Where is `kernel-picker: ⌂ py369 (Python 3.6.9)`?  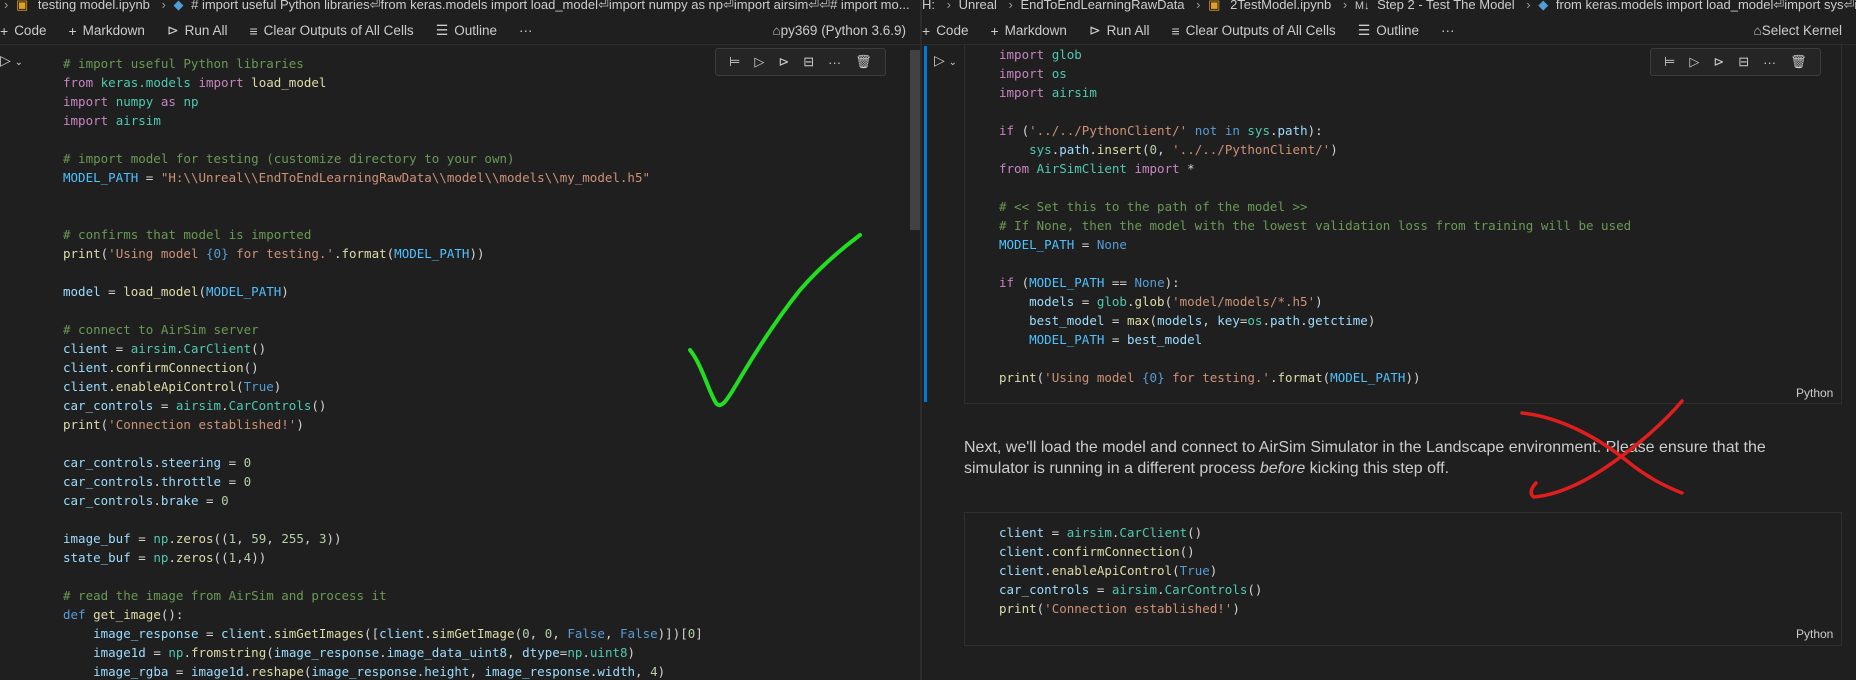 kernel-picker: ⌂ py369 (Python 3.6.9) is located at coordinates (840, 30).